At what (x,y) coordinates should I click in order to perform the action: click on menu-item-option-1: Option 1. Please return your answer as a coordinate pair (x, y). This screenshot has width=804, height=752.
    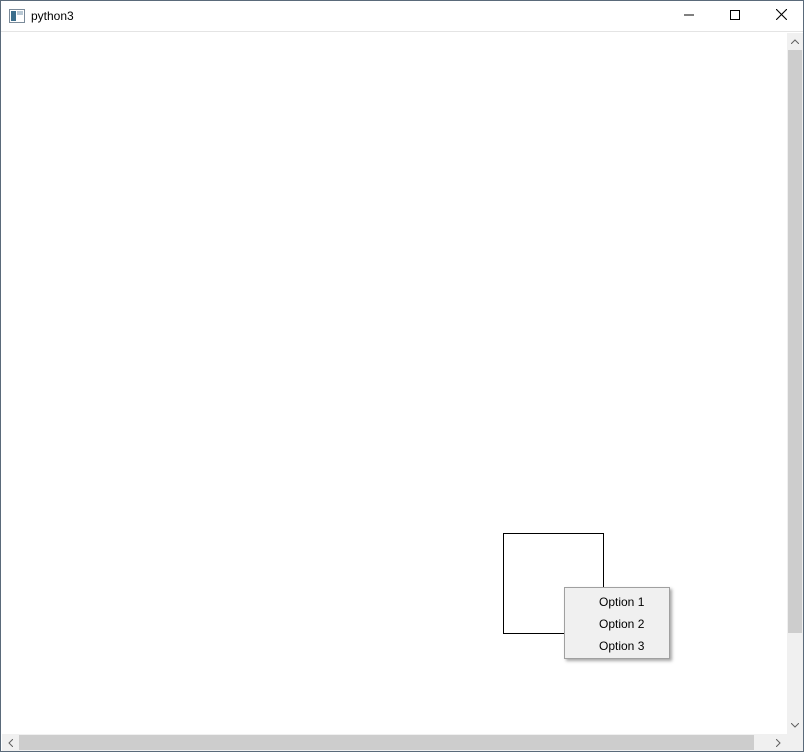
    Looking at the image, I should click on (617, 602).